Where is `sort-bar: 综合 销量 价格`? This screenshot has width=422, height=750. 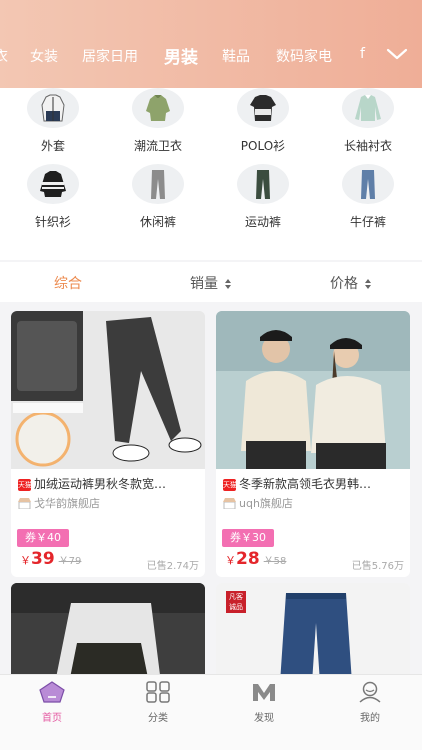
sort-bar: 综合 销量 价格 is located at coordinates (211, 282).